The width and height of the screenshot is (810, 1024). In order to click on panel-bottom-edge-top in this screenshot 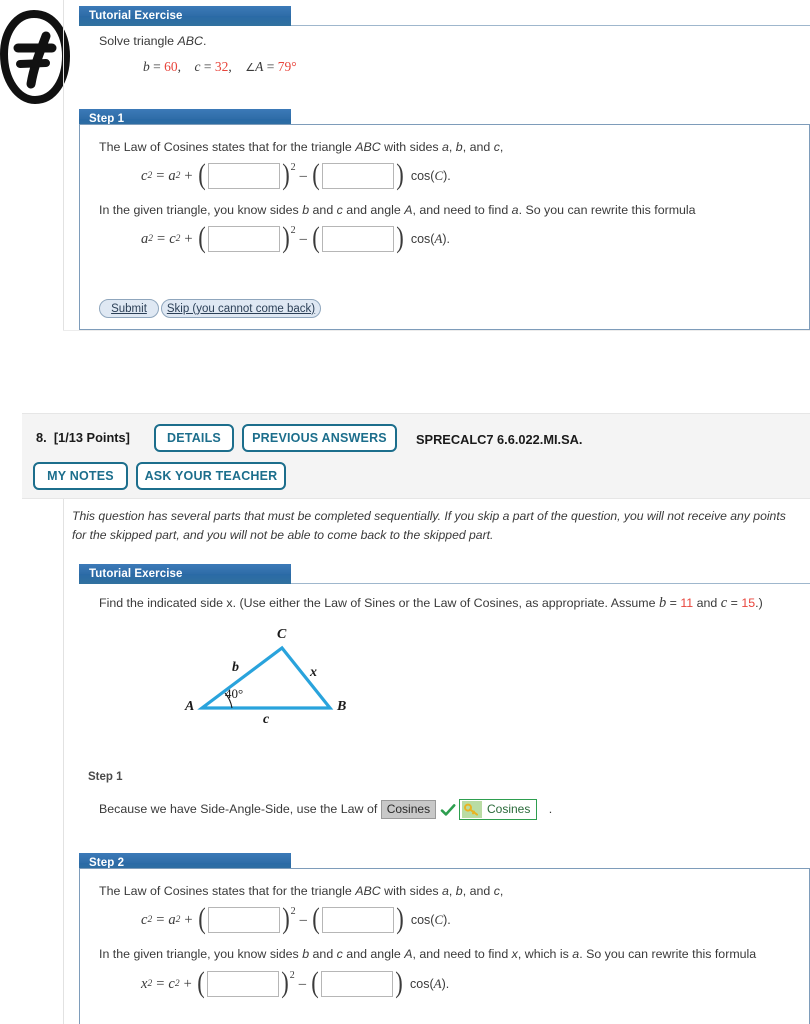, I will do `click(436, 330)`.